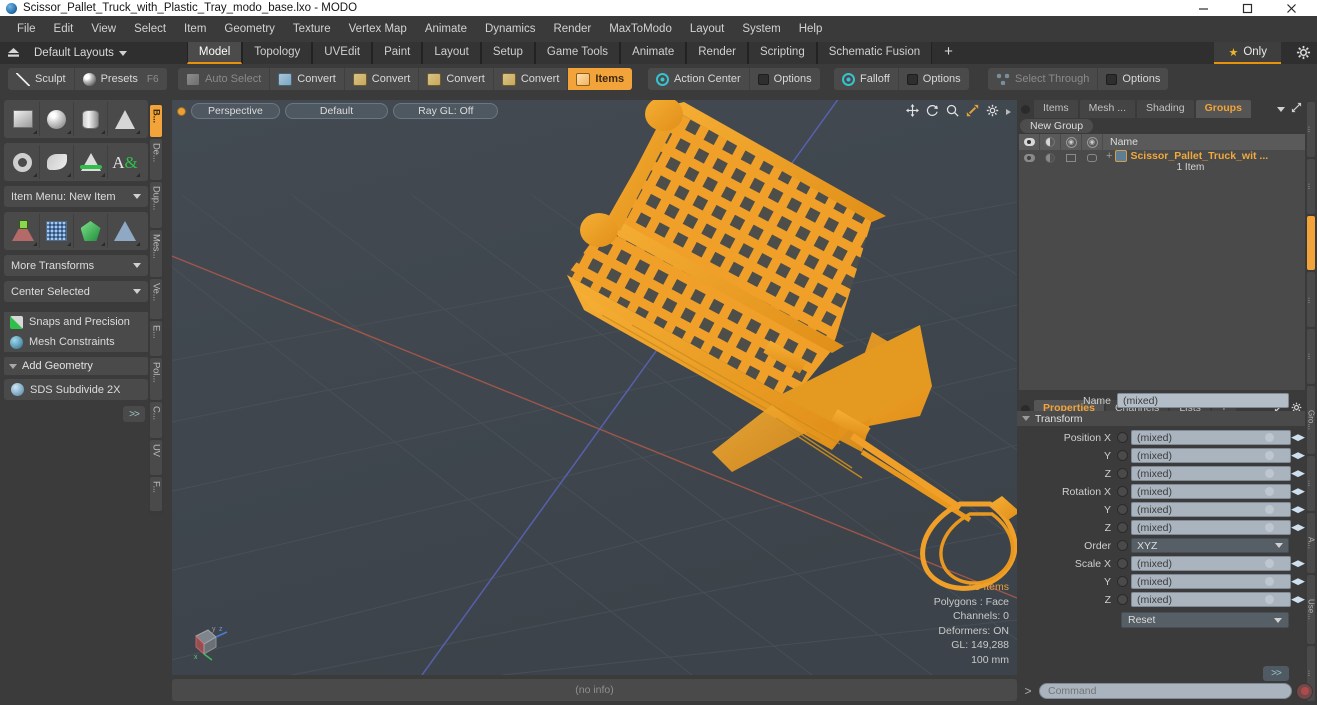 The height and width of the screenshot is (705, 1317). What do you see at coordinates (1167, 164) in the screenshot?
I see `table-row: + Scissor_Pallet_Truck_wit ... 1 Item` at bounding box center [1167, 164].